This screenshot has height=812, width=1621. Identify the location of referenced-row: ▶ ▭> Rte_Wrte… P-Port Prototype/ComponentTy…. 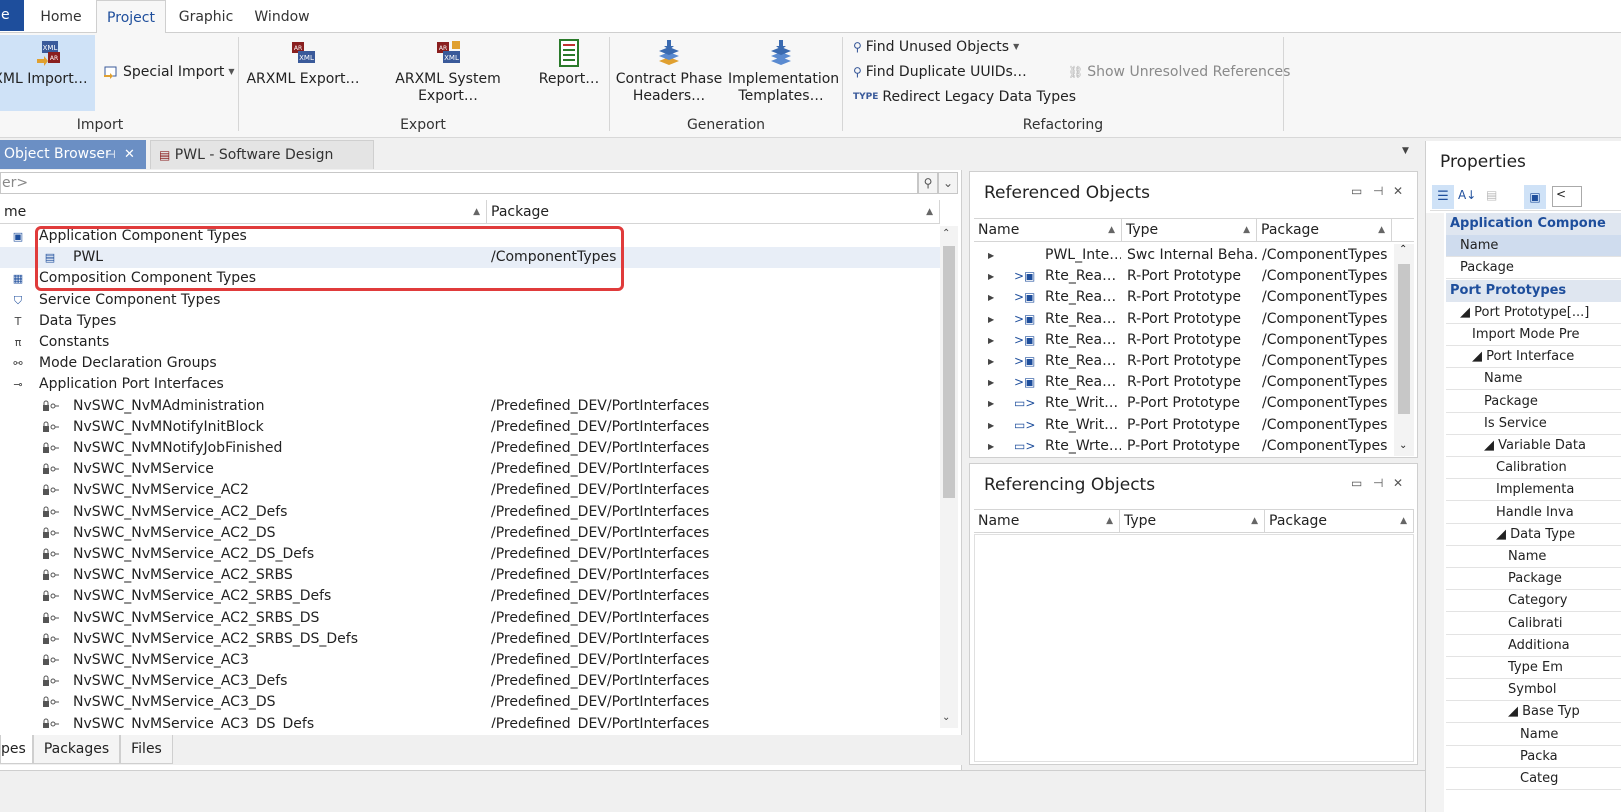
(1183, 446).